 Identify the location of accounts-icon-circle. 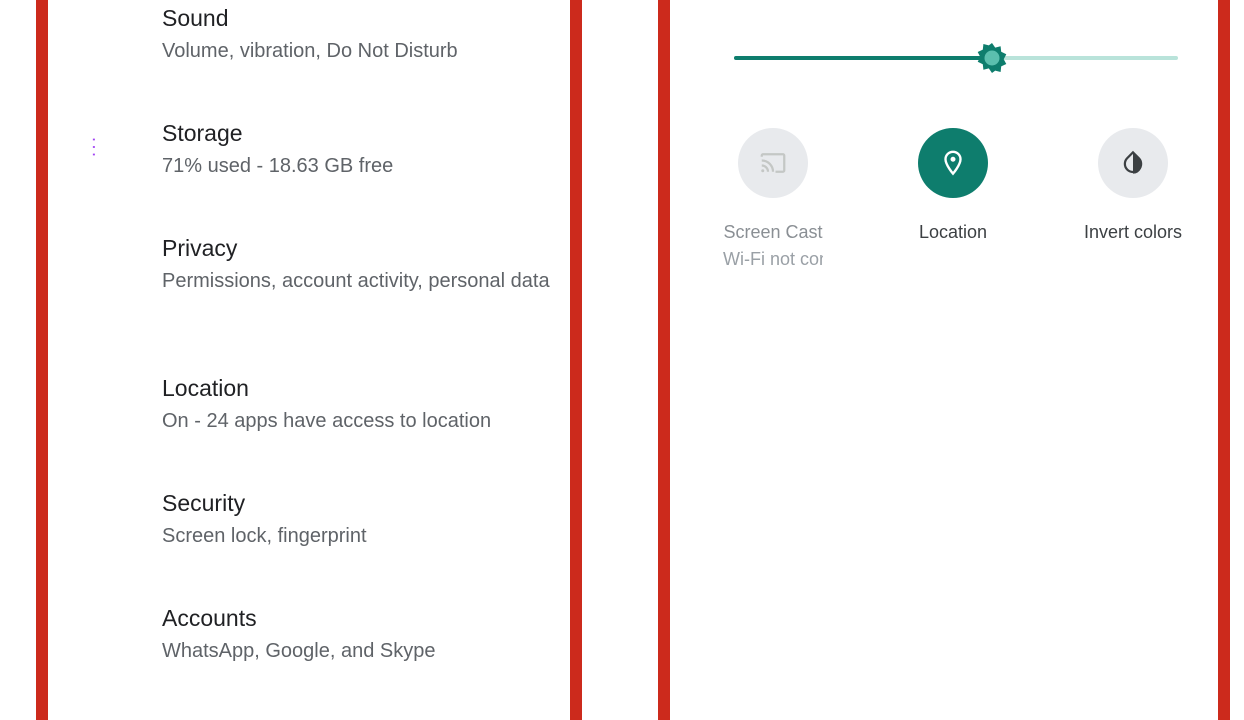
(101, 632).